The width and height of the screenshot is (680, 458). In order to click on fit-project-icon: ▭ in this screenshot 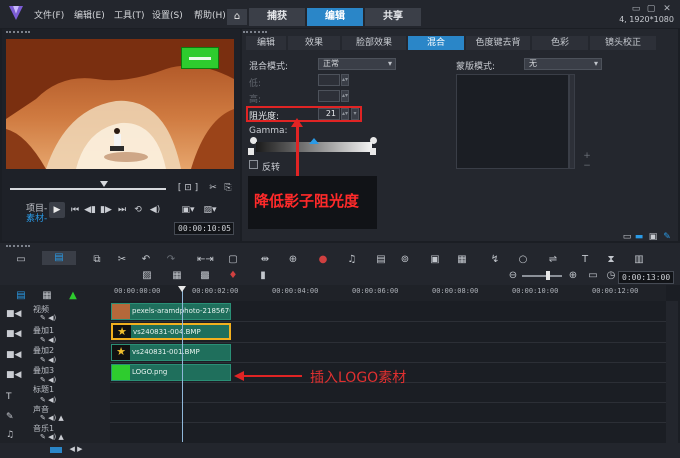, I will do `click(593, 275)`.